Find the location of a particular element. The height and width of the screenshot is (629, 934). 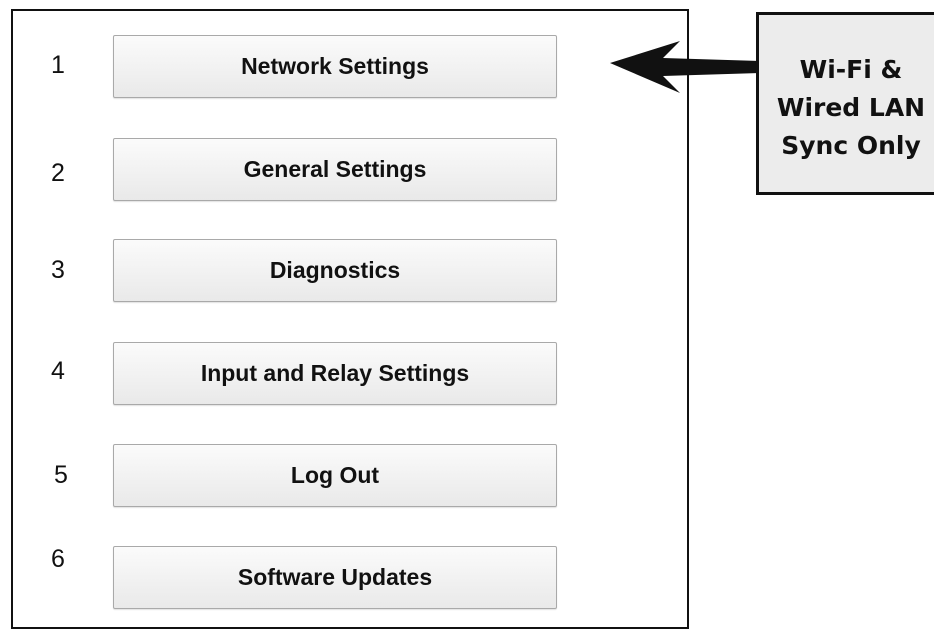

log-out-button: Log Out is located at coordinates (335, 475).